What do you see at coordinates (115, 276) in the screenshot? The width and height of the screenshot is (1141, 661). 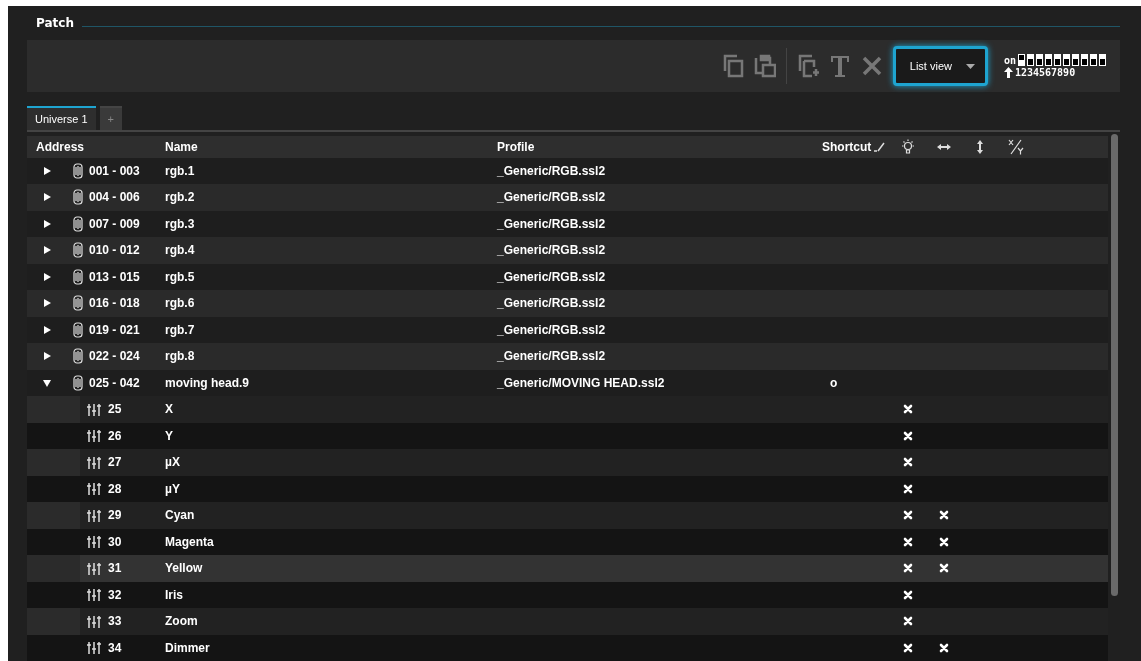 I see `address-cell-text: 013 - 015` at bounding box center [115, 276].